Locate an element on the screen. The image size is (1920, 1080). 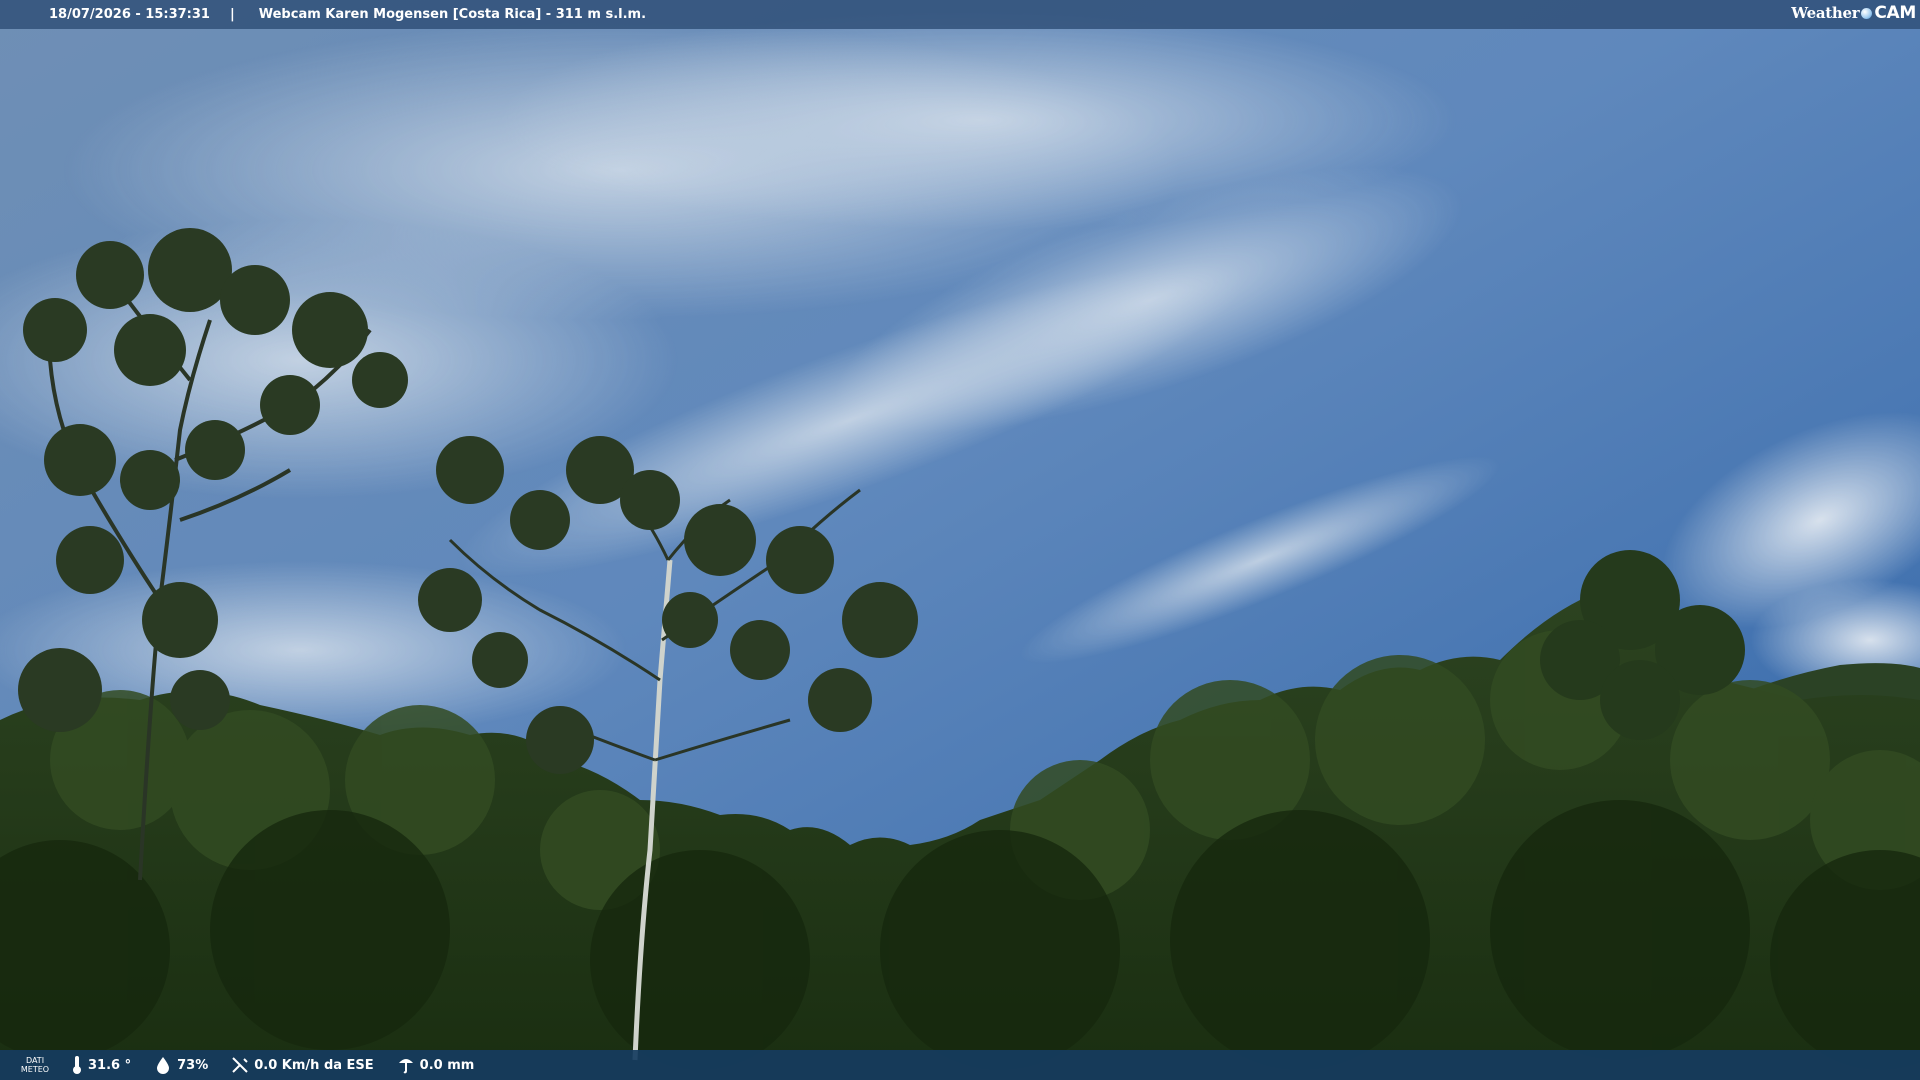
wind-icon is located at coordinates (240, 1065).